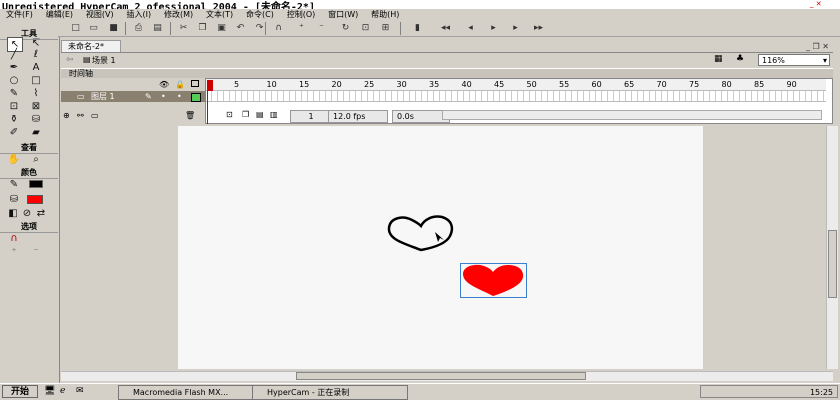 This screenshot has height=400, width=840. I want to click on scene-label: 场景 1, so click(104, 60).